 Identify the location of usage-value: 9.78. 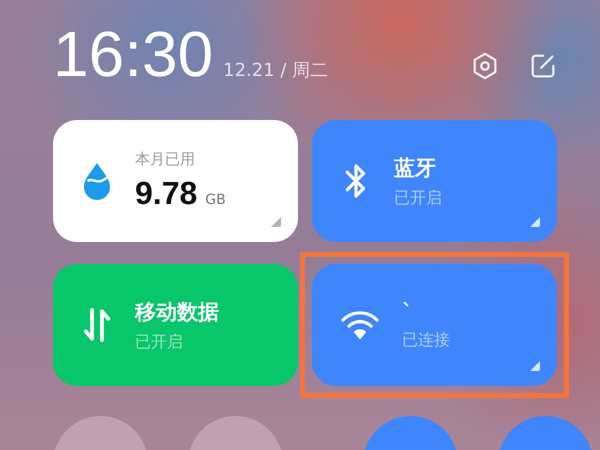
(166, 193).